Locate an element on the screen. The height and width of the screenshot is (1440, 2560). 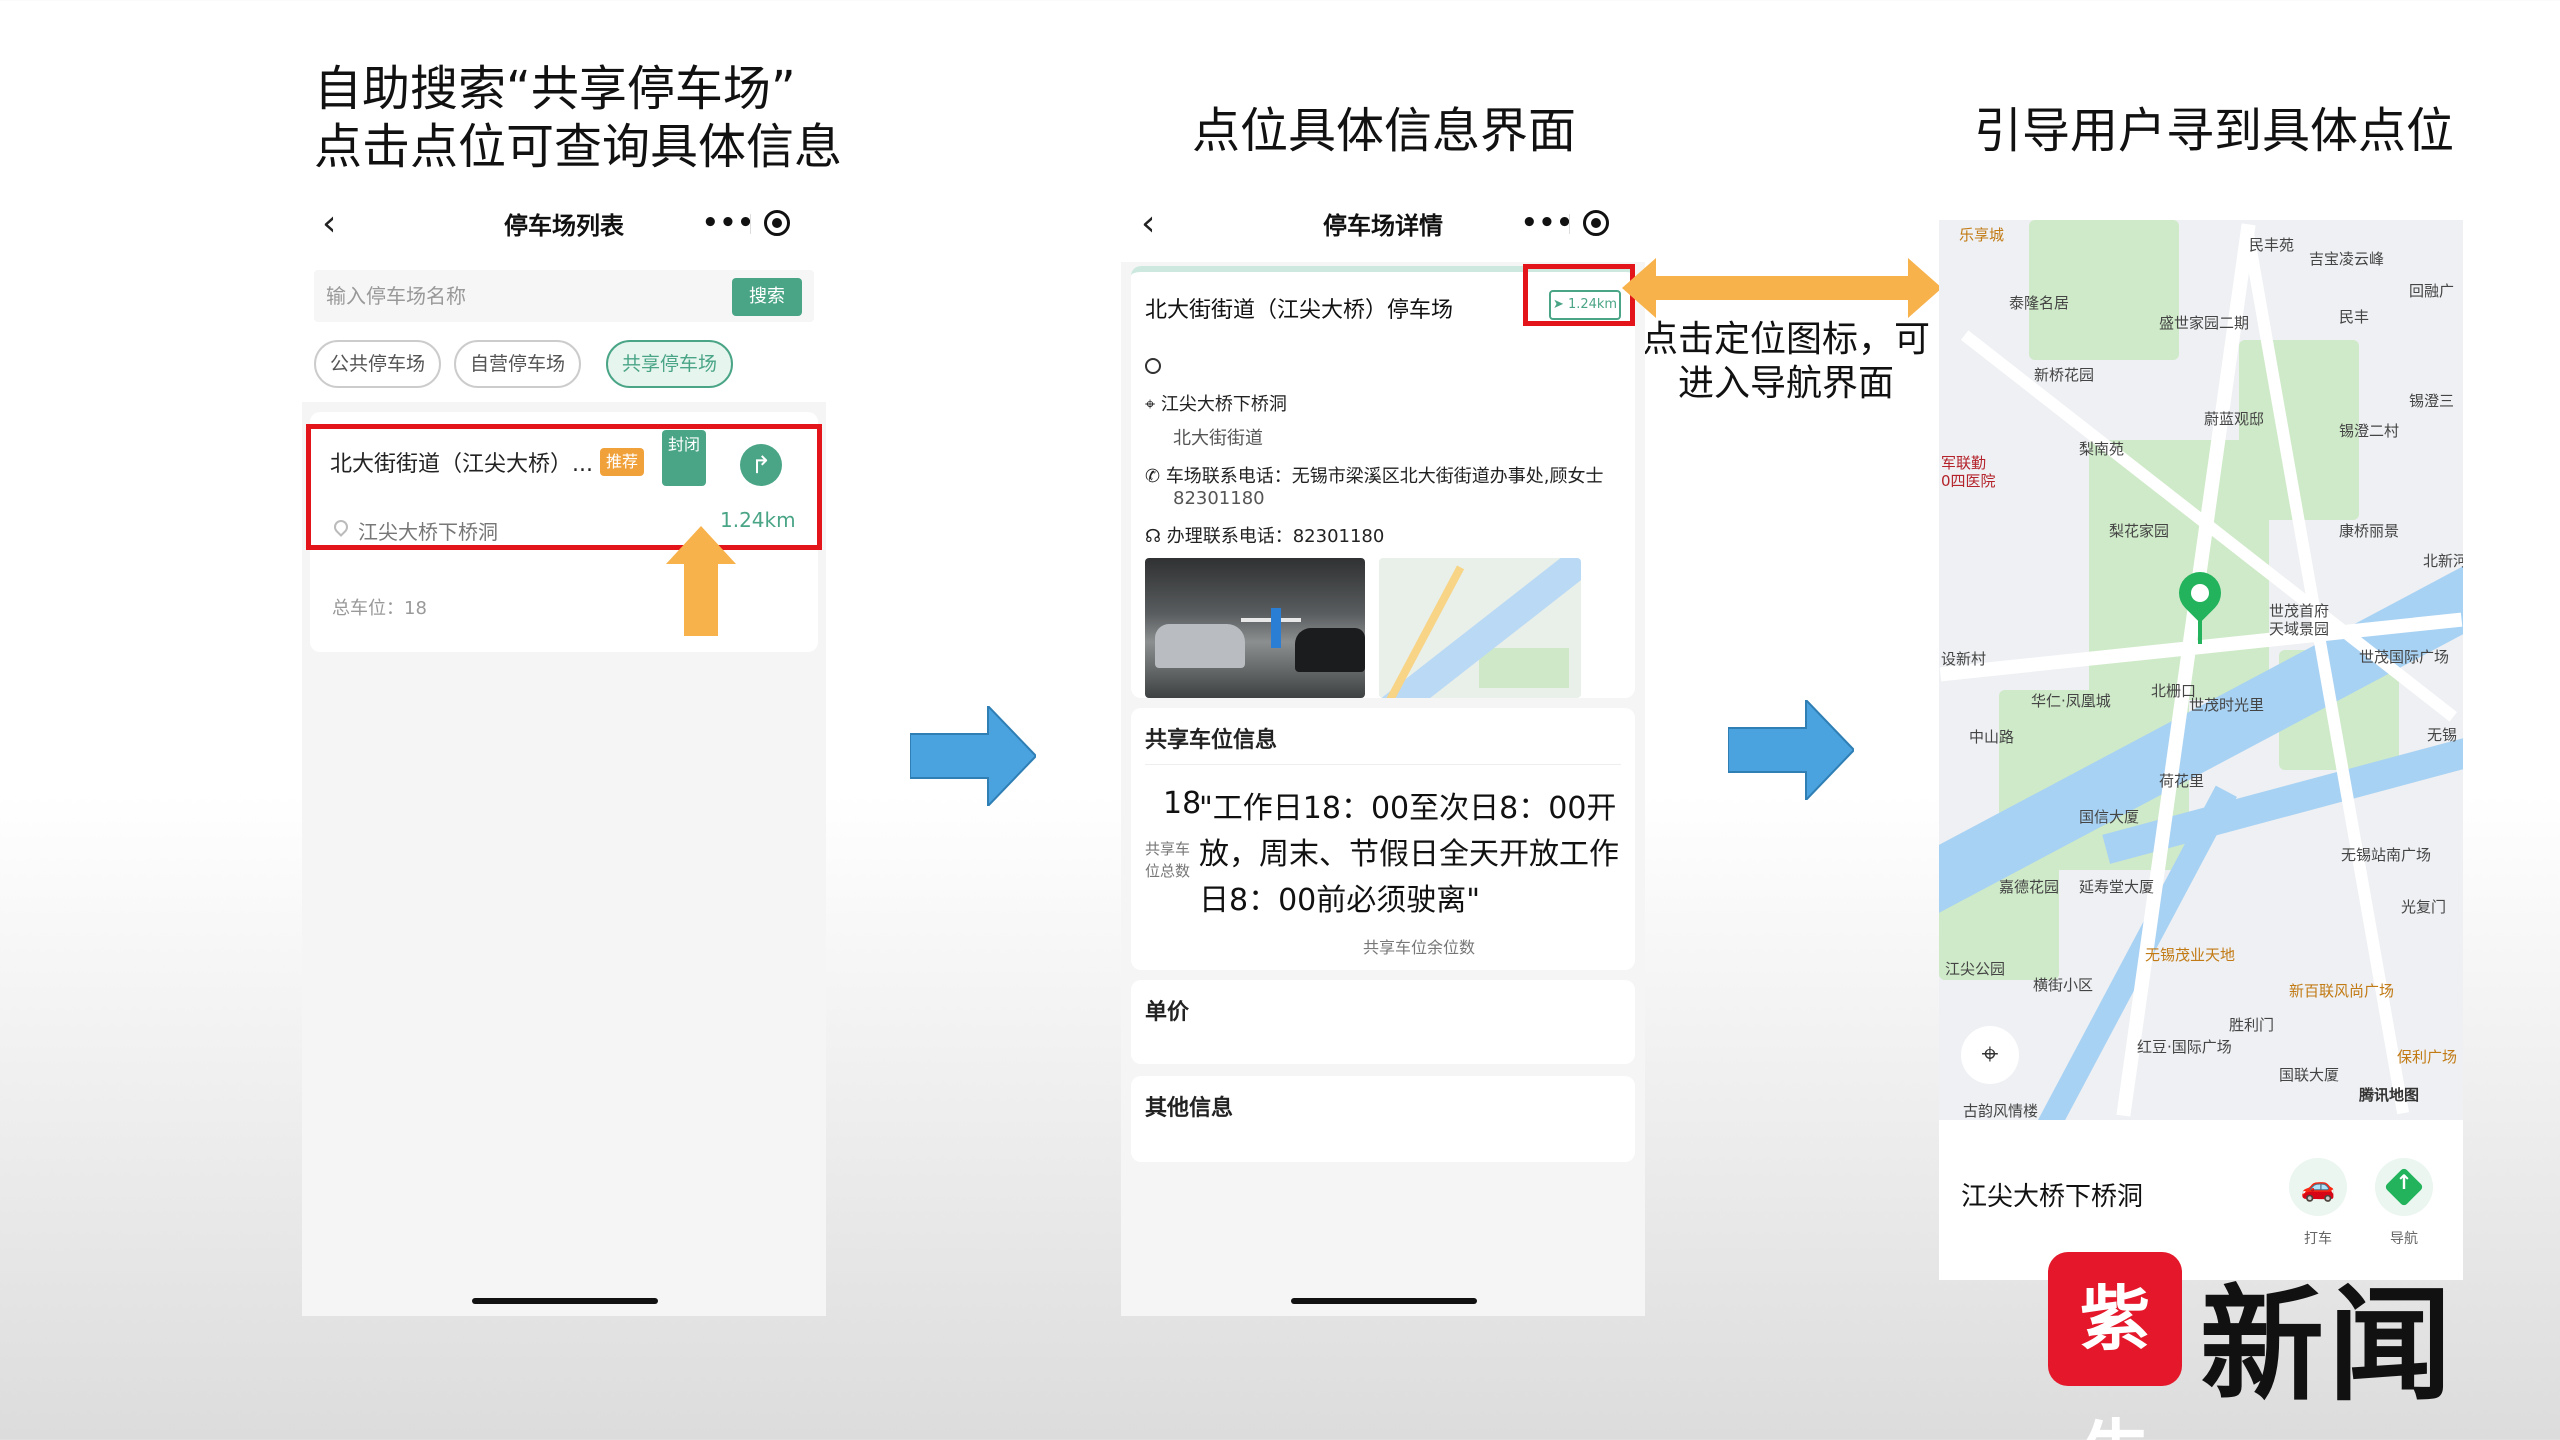
map-label: 无锡茂业天地 is located at coordinates (2190, 955).